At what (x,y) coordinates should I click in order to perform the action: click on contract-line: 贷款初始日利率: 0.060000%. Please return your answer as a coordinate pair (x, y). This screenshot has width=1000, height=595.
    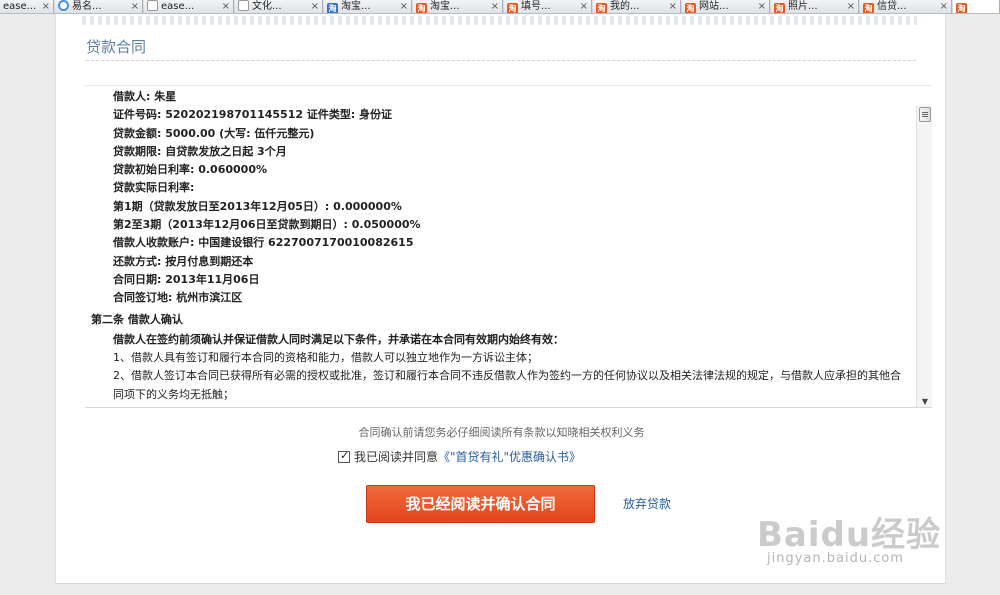
    Looking at the image, I should click on (190, 170).